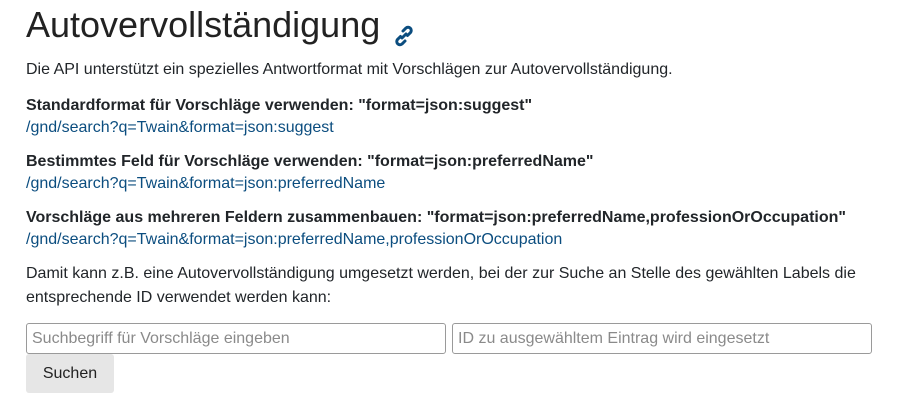 This screenshot has width=909, height=404. I want to click on section-heading: Autovervollständigung, so click(461, 23).